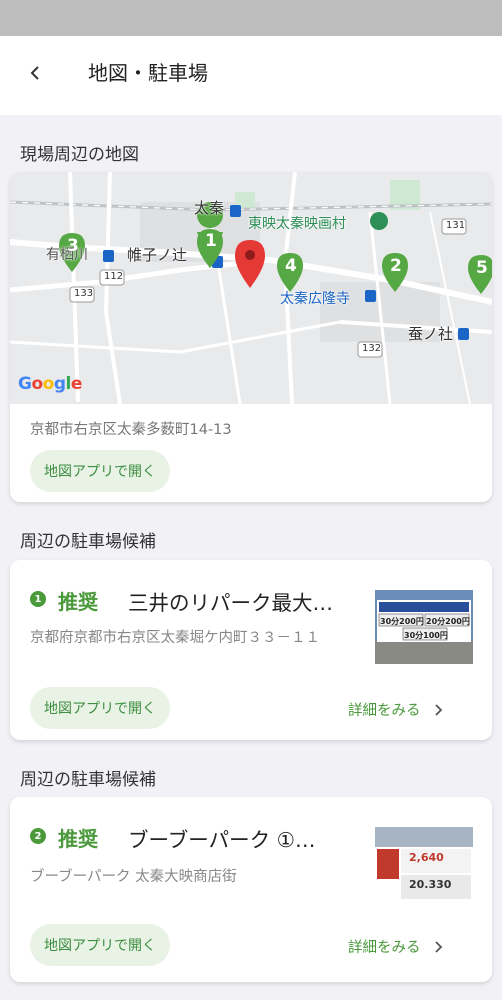 Image resolution: width=502 pixels, height=1000 pixels. I want to click on site-address: 京都市右京区太秦多薮町14-13, so click(131, 430).